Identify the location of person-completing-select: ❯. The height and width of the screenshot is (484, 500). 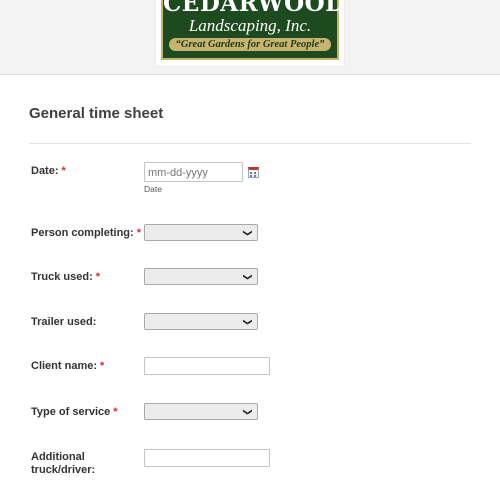
(201, 232).